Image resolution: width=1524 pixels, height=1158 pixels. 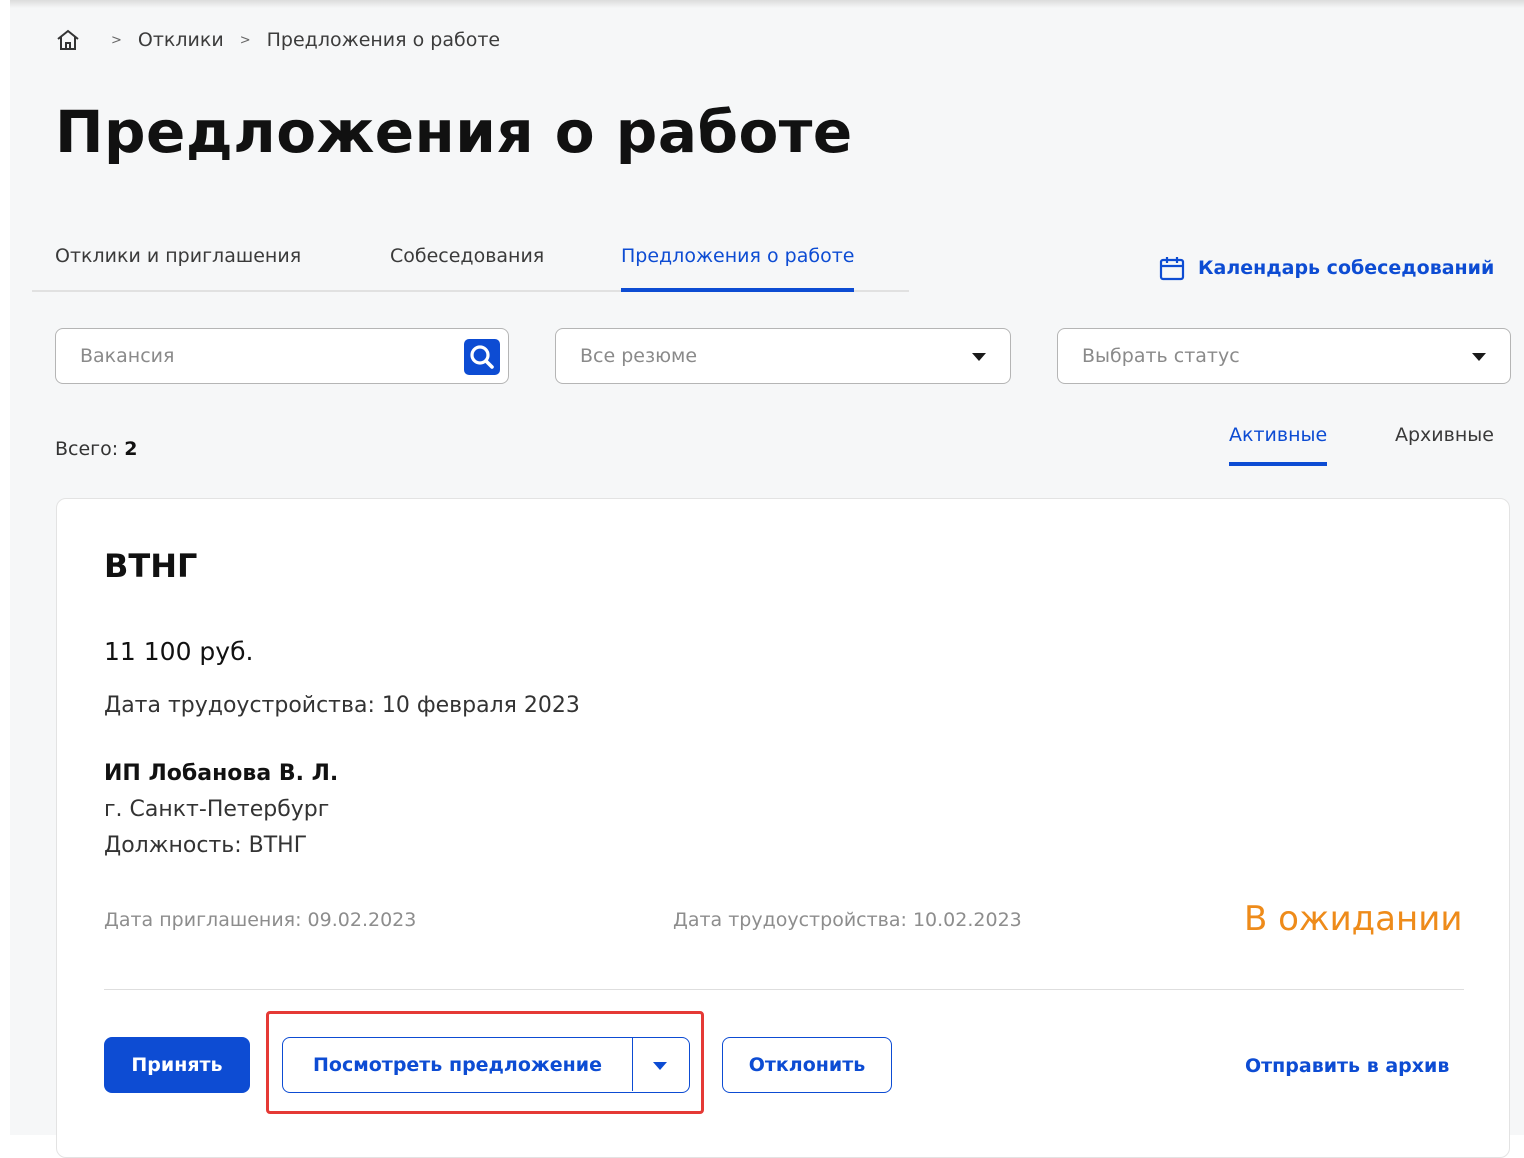 I want to click on employer-city: г. Санкт-Петербург, so click(x=217, y=809).